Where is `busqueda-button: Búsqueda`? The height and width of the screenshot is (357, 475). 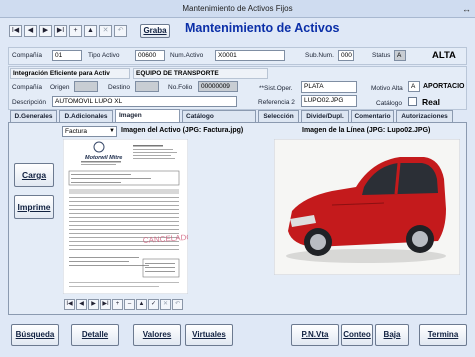 busqueda-button: Búsqueda is located at coordinates (35, 335).